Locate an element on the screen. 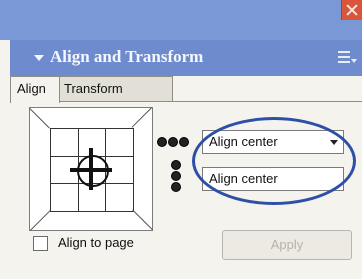 The image size is (362, 279). tab-strip: Align Transform is located at coordinates (186, 89).